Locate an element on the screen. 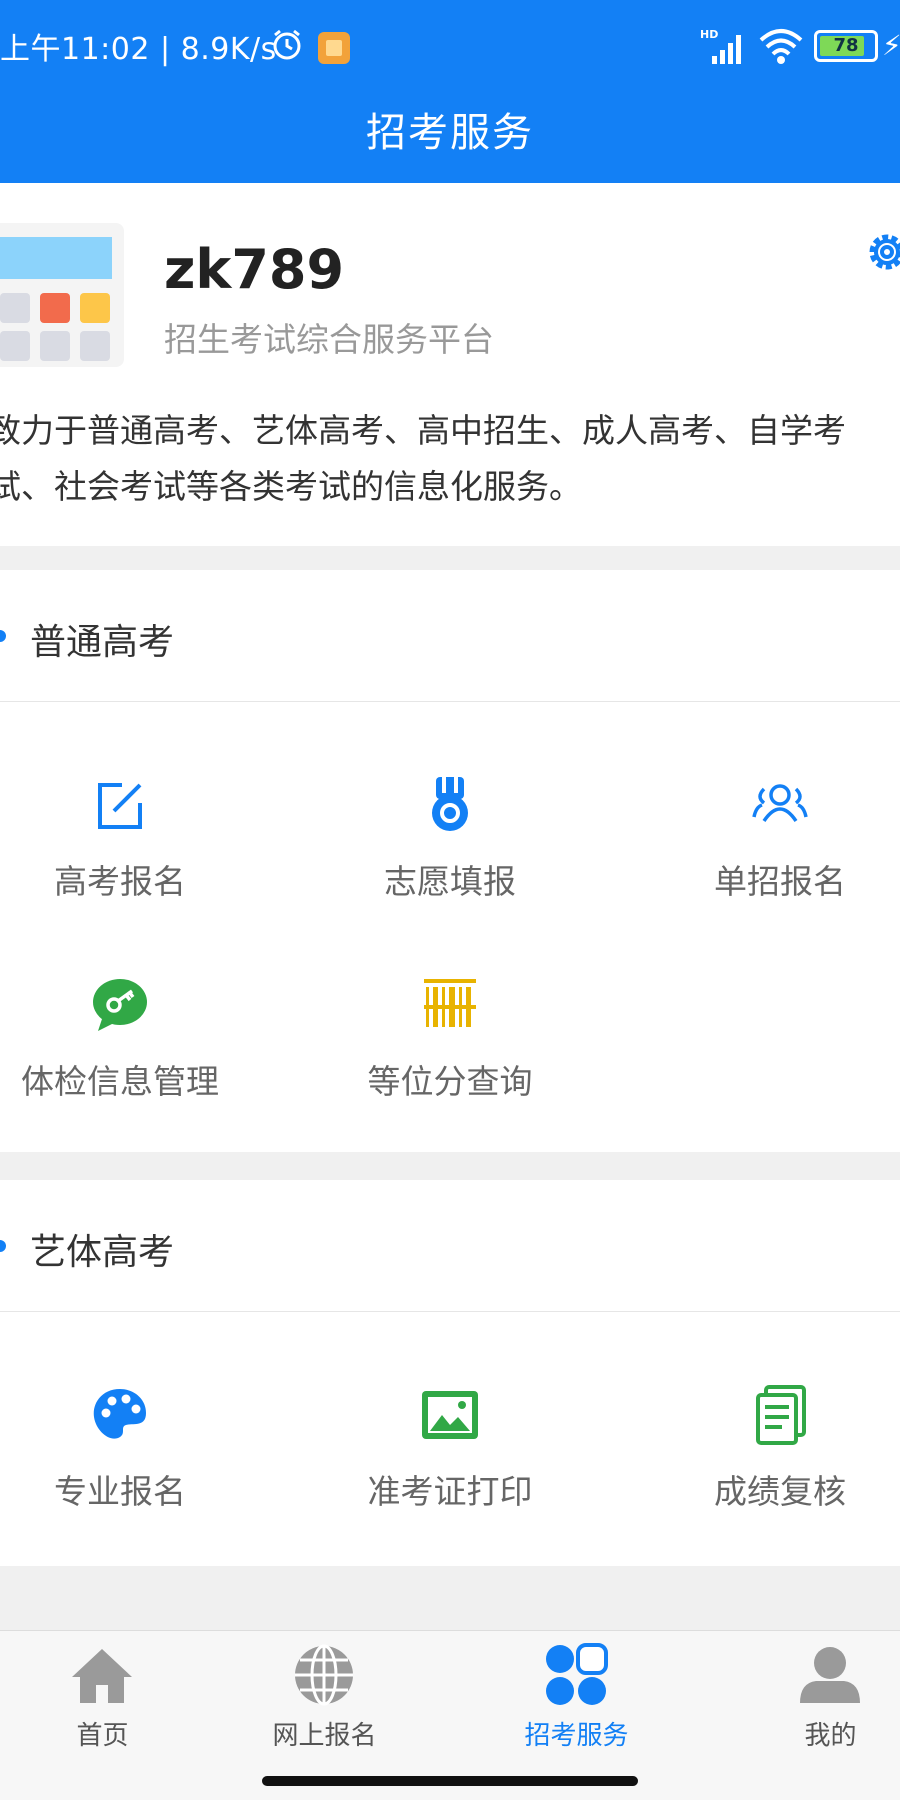 The width and height of the screenshot is (900, 1800). tile-label: 体检信息管理 is located at coordinates (120, 1081).